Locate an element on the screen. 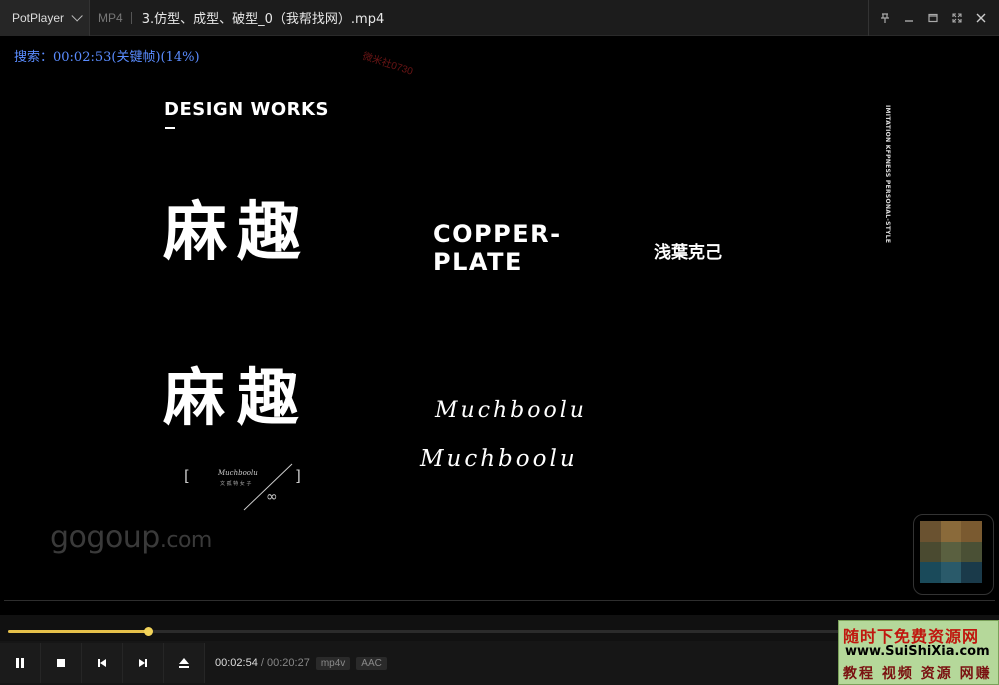  pause-button is located at coordinates (20, 663).